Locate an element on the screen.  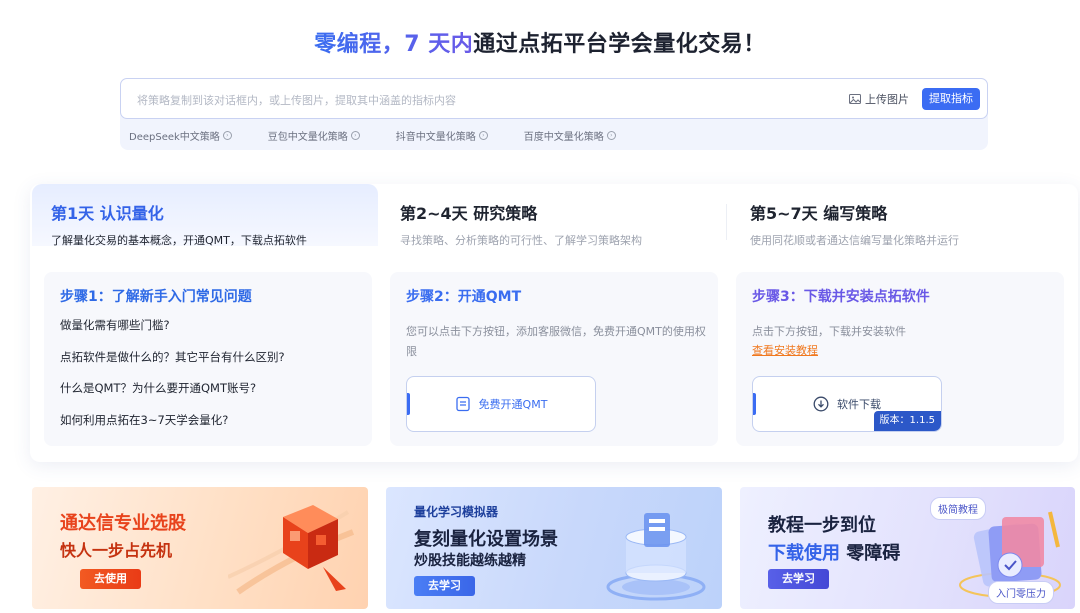
document-icon is located at coordinates (462, 404).